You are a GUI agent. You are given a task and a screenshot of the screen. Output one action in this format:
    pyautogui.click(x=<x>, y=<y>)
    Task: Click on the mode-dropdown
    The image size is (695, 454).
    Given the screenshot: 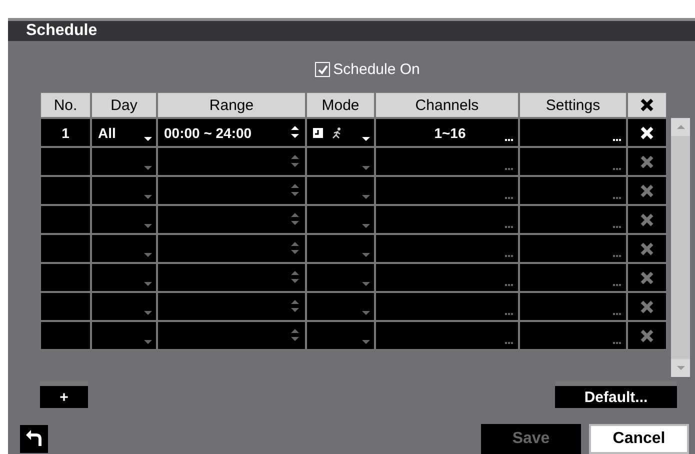 What is the action you would take?
    pyautogui.click(x=340, y=132)
    